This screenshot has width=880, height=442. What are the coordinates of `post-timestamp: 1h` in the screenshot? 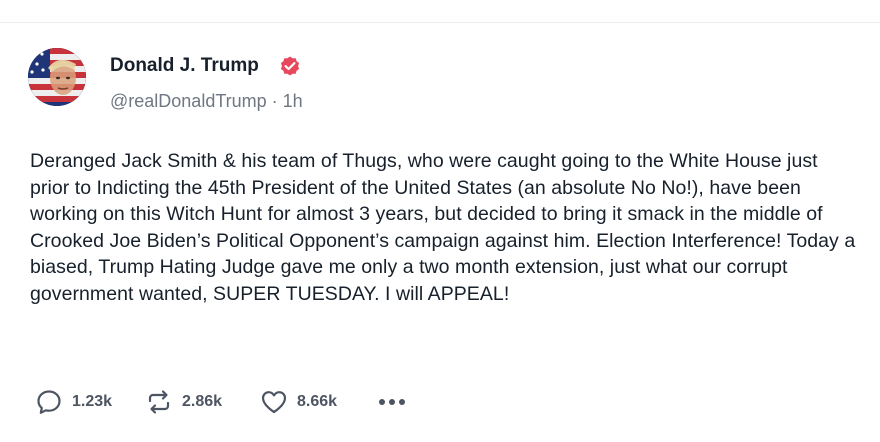 It's located at (293, 101).